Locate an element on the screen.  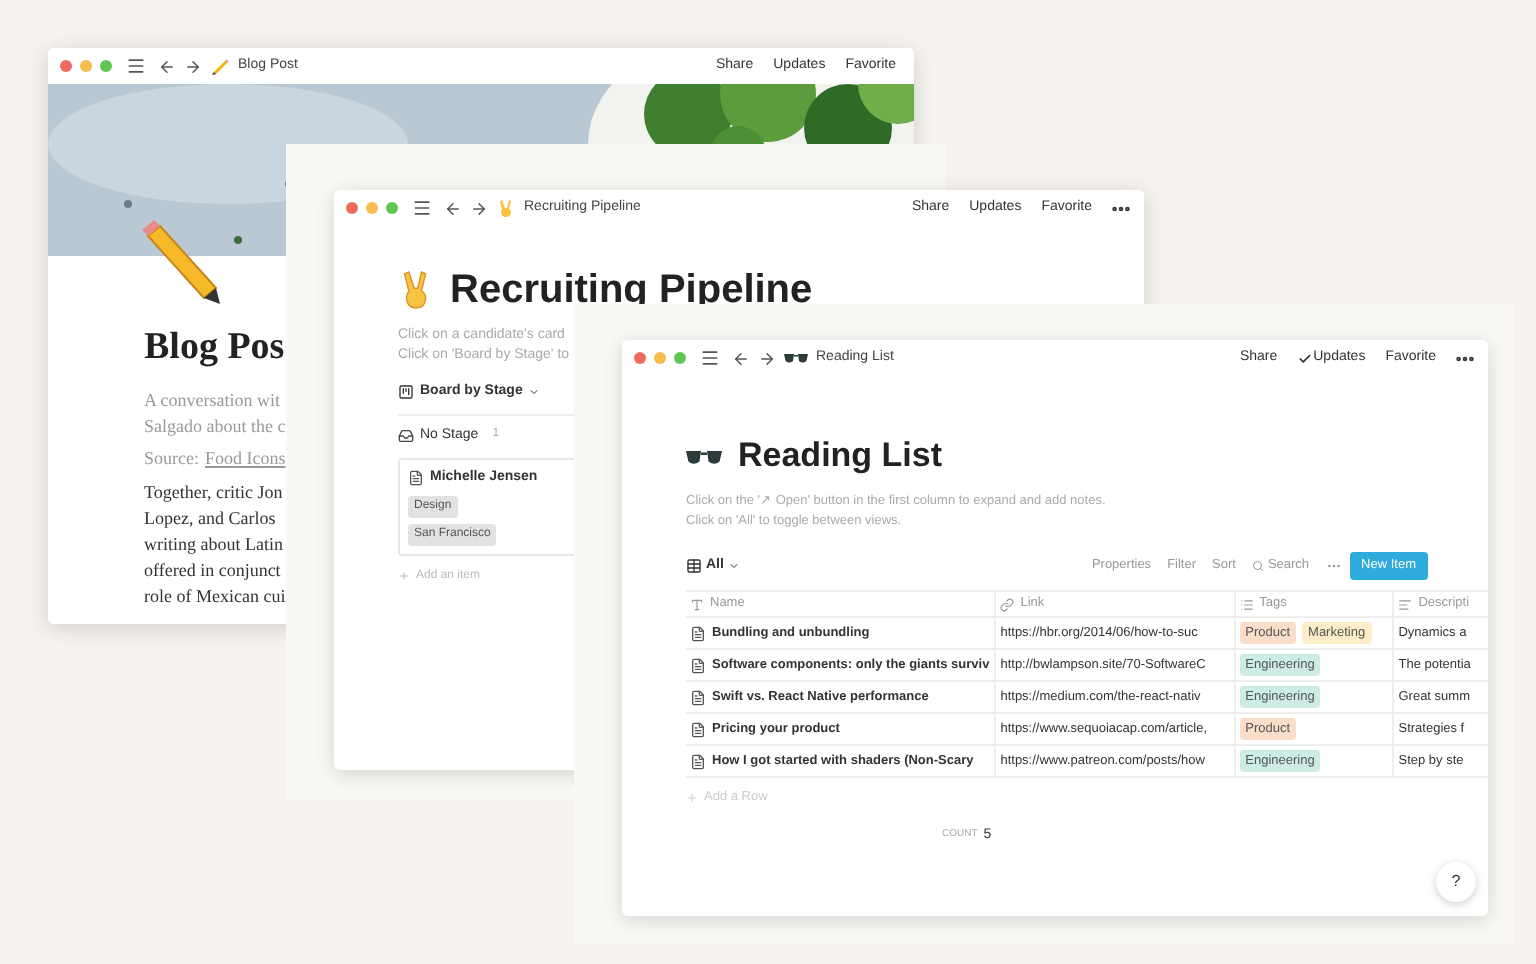
list-icon is located at coordinates (1246, 604).